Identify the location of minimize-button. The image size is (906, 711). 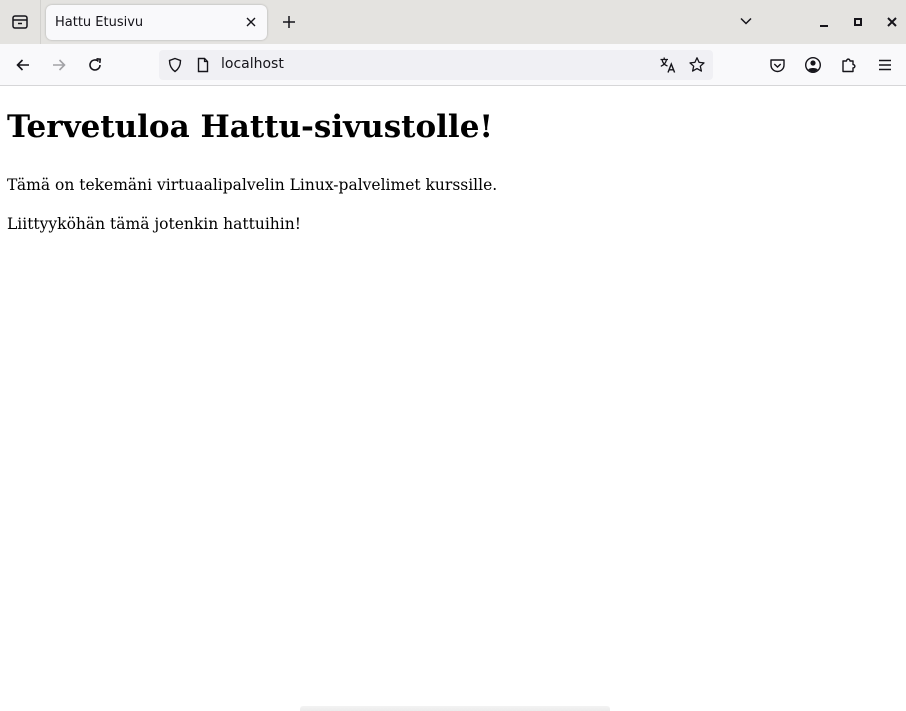
(824, 22).